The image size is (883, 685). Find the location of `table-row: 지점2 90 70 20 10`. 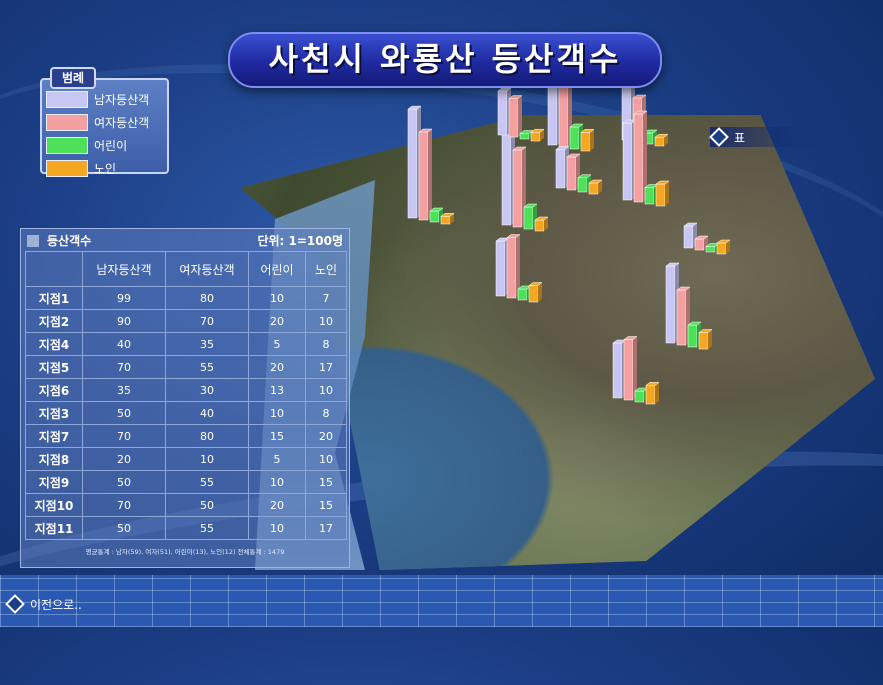

table-row: 지점2 90 70 20 10 is located at coordinates (186, 321).